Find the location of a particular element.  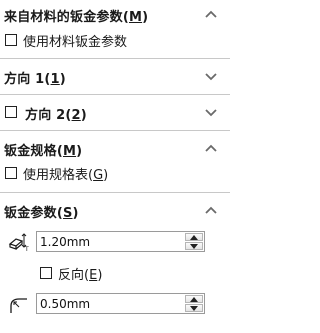

thickness-input is located at coordinates (110, 241).